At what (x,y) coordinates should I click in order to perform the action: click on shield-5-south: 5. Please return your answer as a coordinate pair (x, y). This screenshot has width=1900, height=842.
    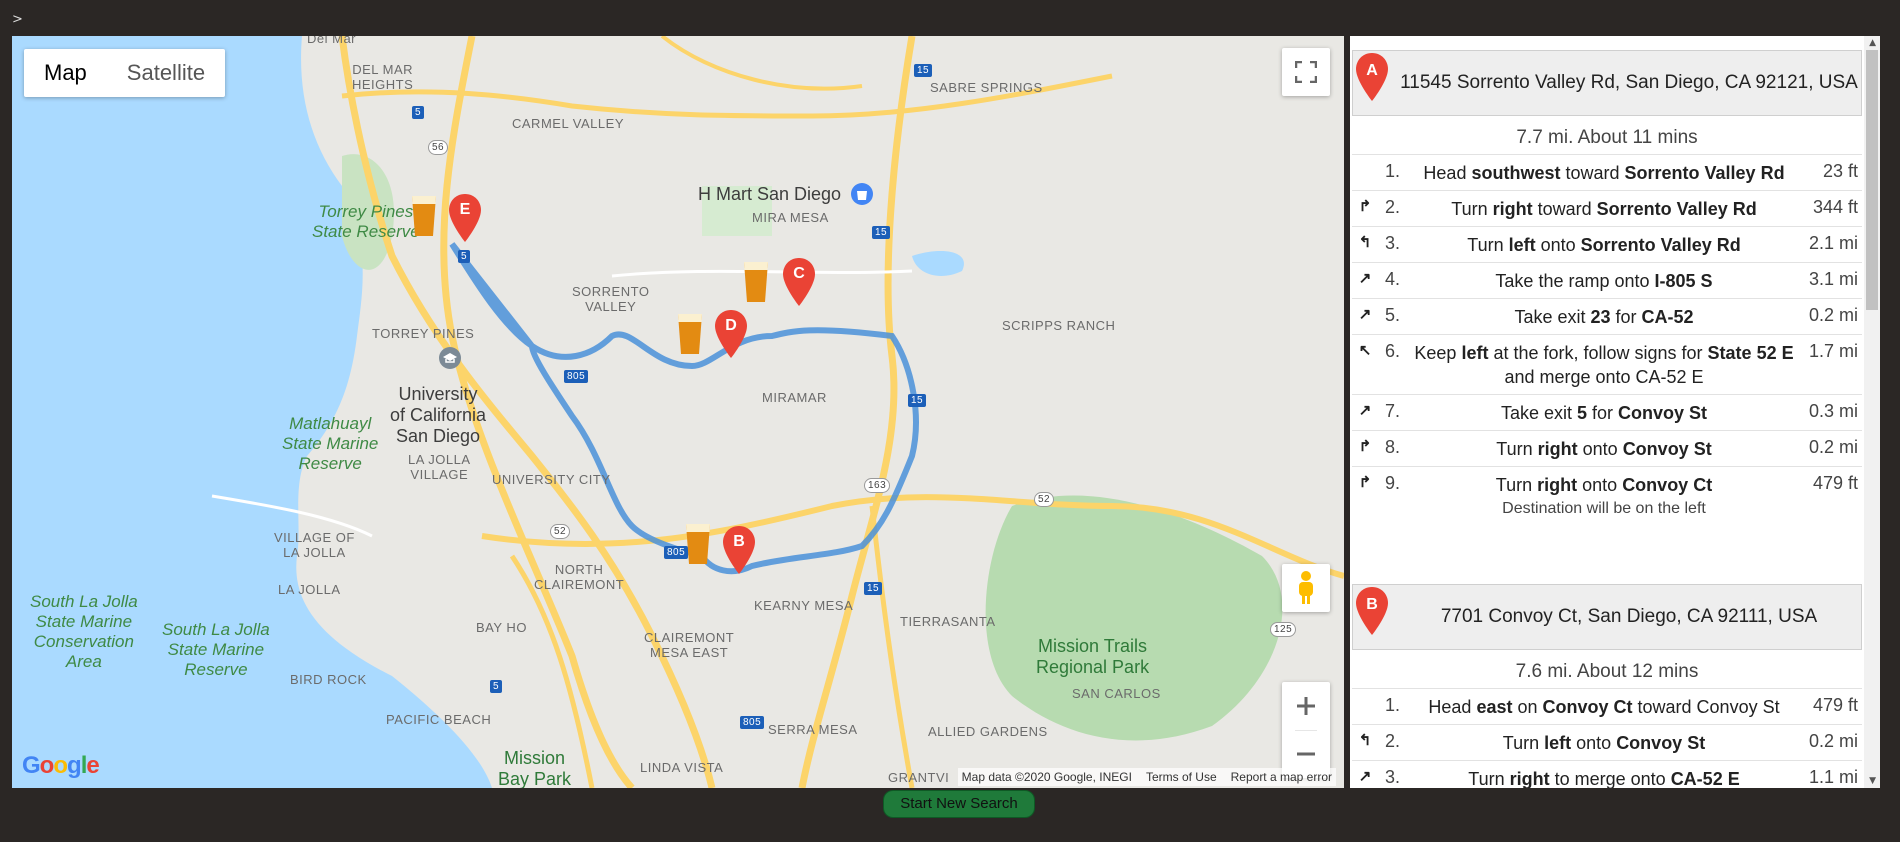
    Looking at the image, I should click on (496, 686).